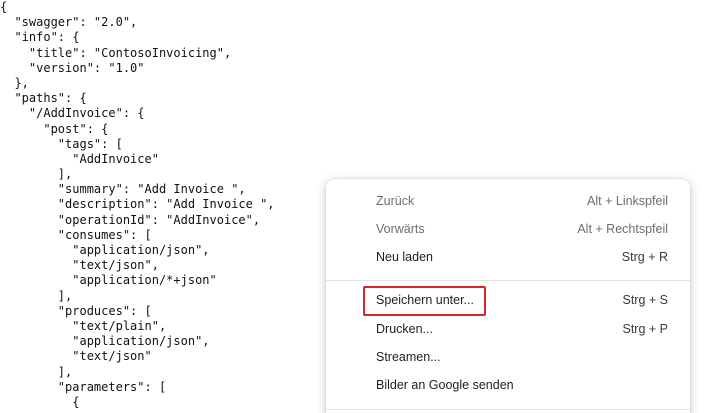 The image size is (725, 413). I want to click on json-line: "description": "Add Invoice ",, so click(137, 204).